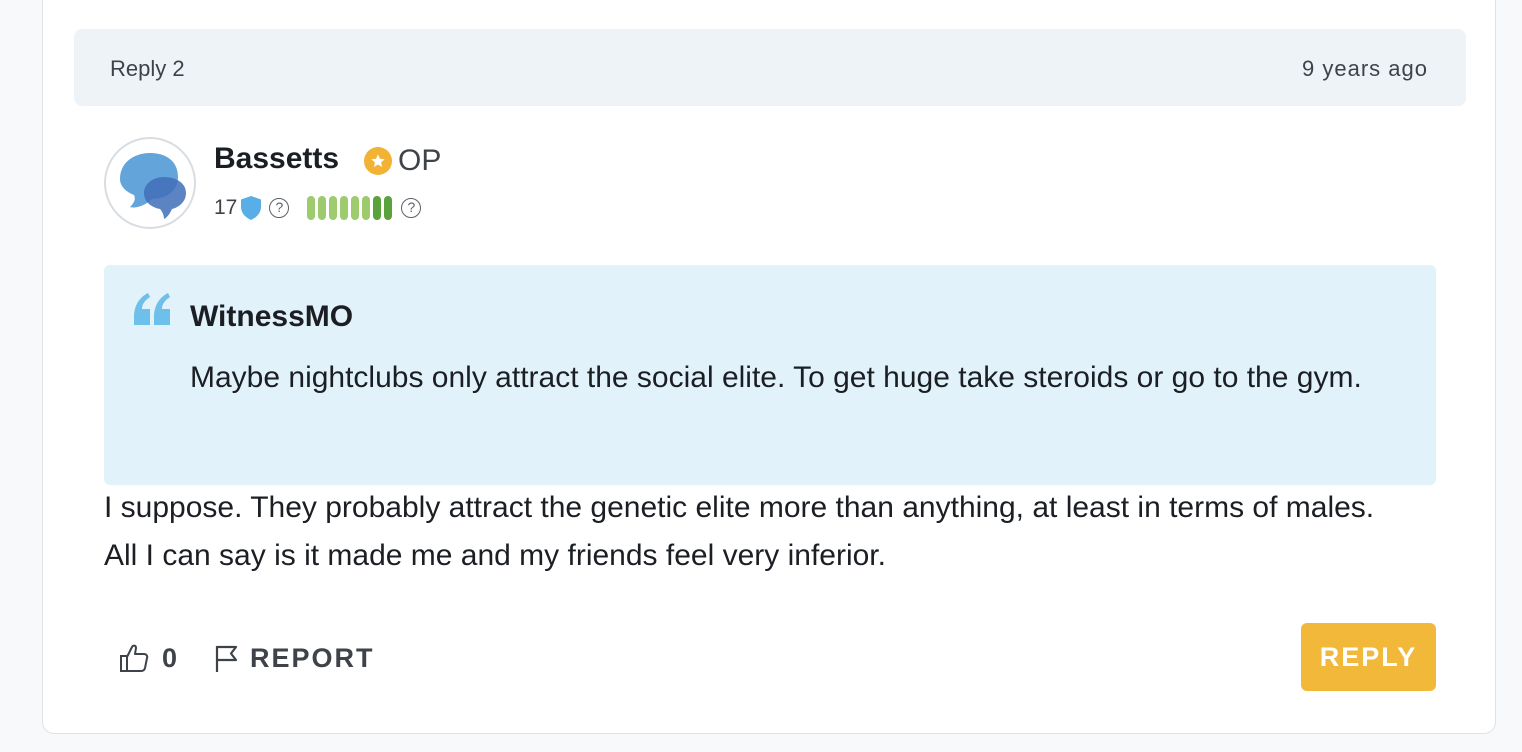  What do you see at coordinates (276, 159) in the screenshot?
I see `username: Bassetts` at bounding box center [276, 159].